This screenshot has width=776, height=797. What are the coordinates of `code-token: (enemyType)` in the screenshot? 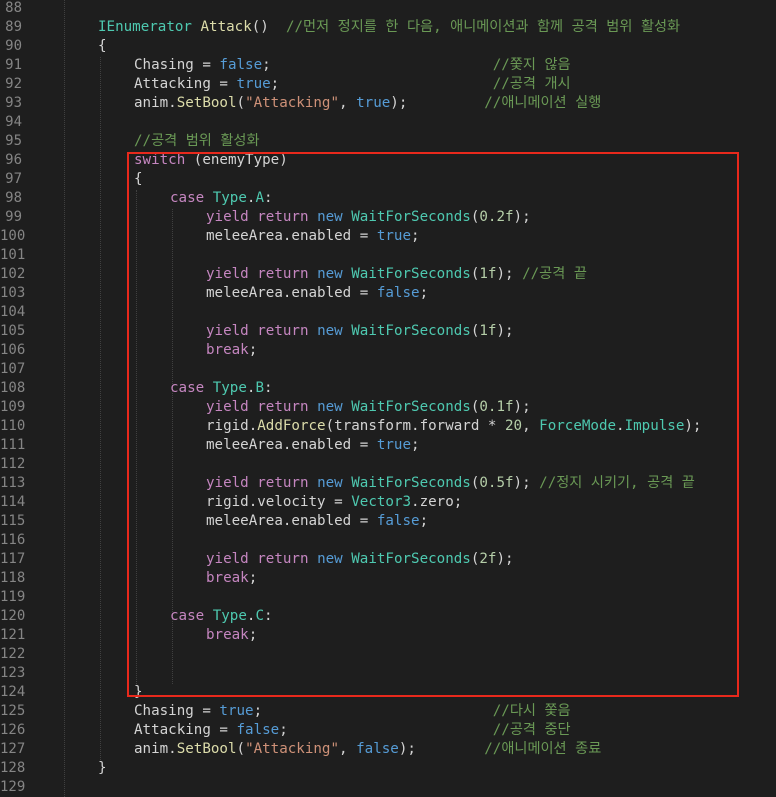 It's located at (236, 160).